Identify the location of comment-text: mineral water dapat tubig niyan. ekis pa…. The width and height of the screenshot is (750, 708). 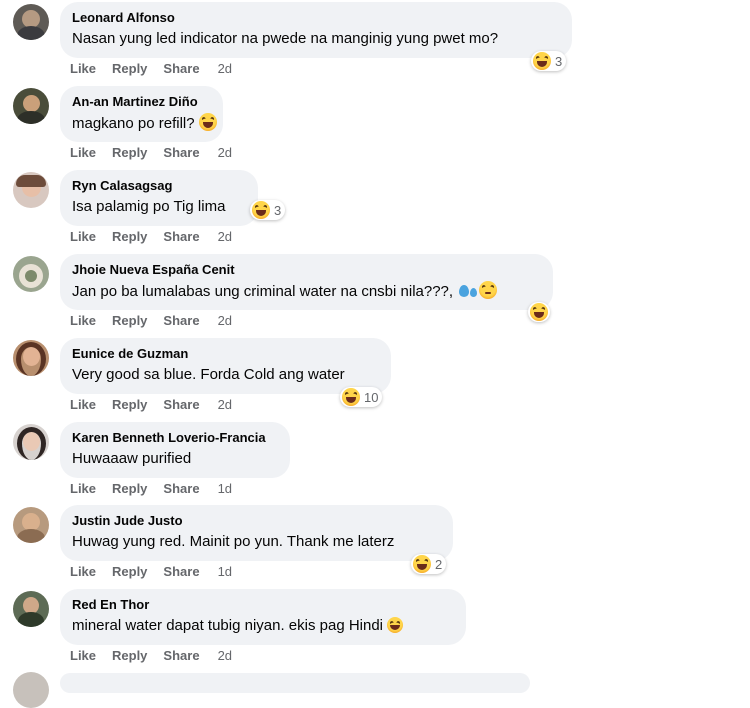
(263, 626).